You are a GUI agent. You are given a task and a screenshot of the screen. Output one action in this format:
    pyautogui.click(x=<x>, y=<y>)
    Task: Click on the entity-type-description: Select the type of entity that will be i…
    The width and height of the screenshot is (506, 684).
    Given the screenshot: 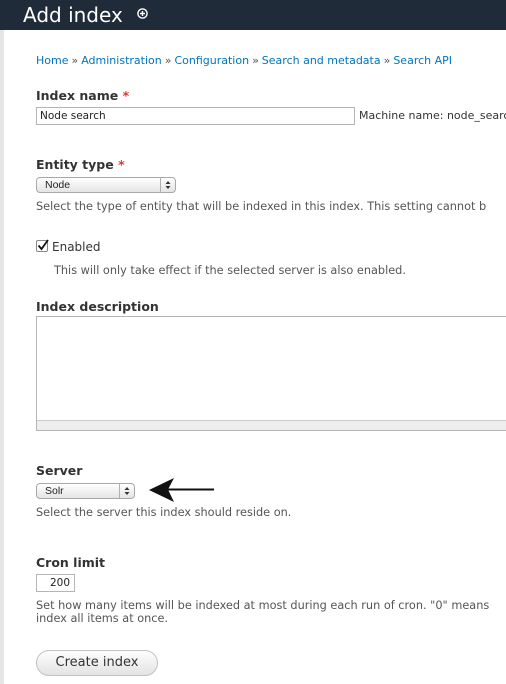 What is the action you would take?
    pyautogui.click(x=261, y=206)
    